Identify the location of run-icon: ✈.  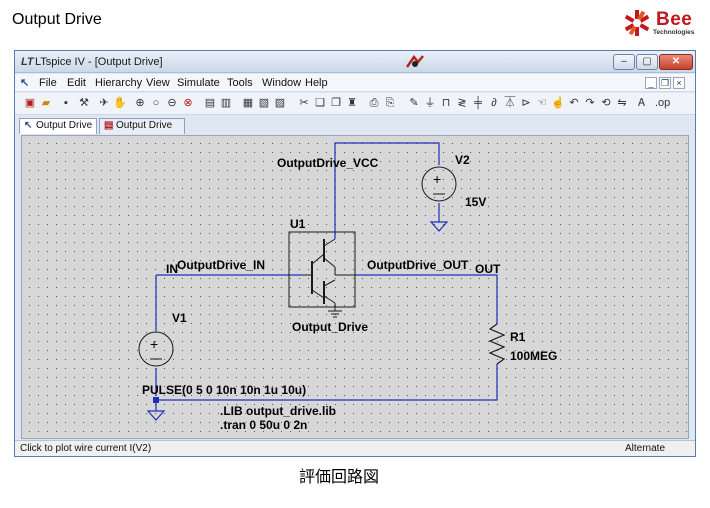
(104, 103).